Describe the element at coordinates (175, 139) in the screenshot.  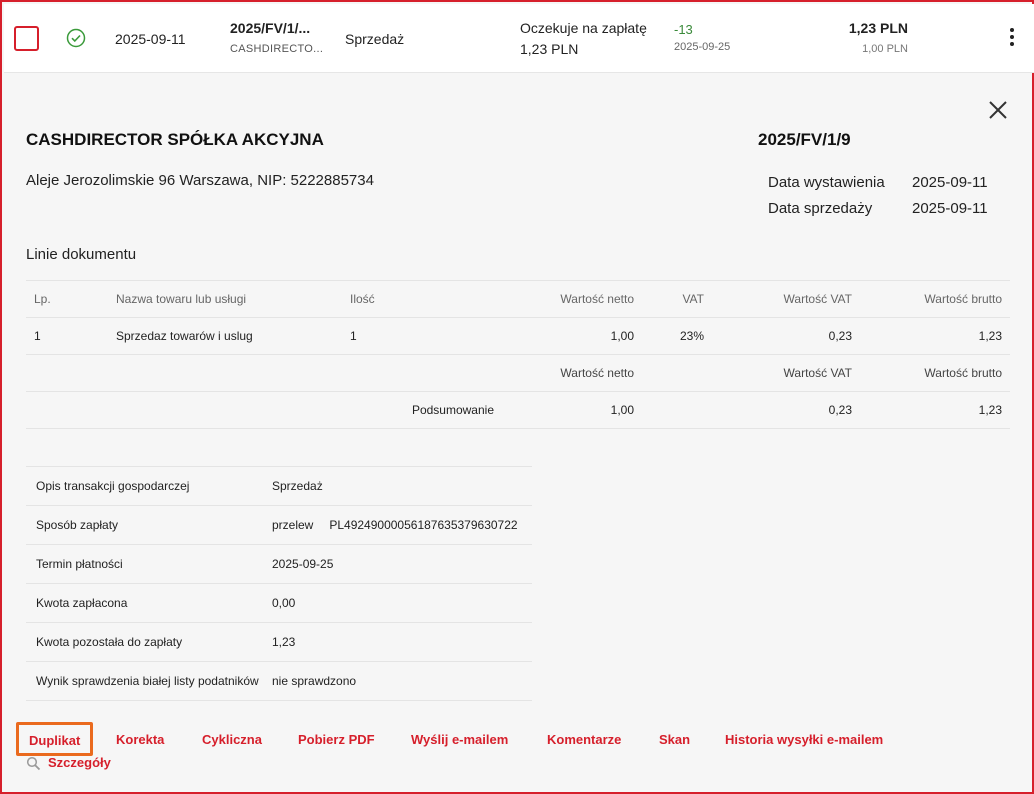
I see `seller-name: CASHDIRECTOR SPÓŁKA AKCYJNA` at that location.